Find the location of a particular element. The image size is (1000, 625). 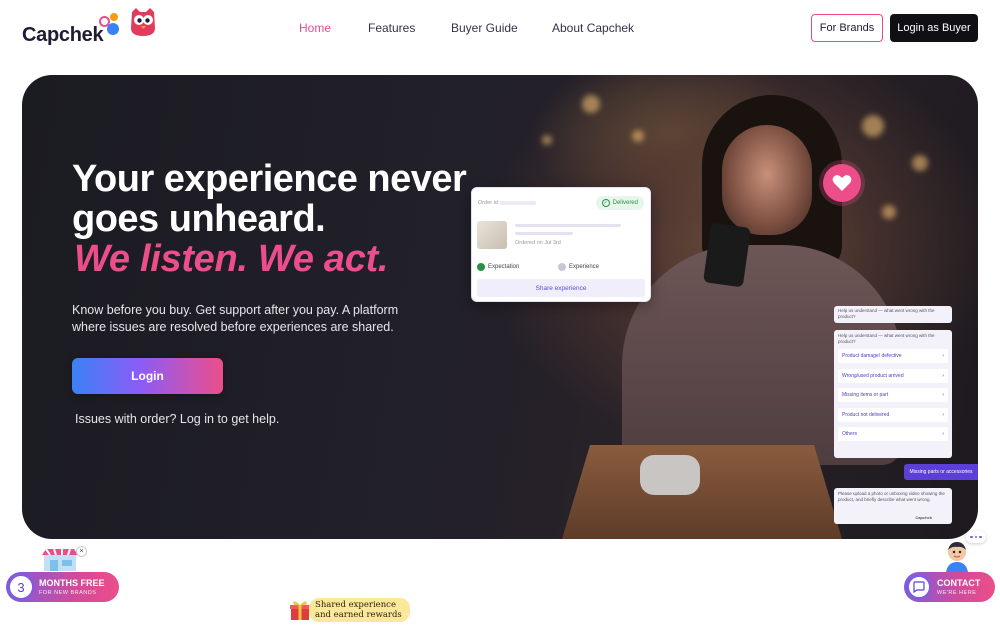

product-name-placeholder is located at coordinates (568, 225).